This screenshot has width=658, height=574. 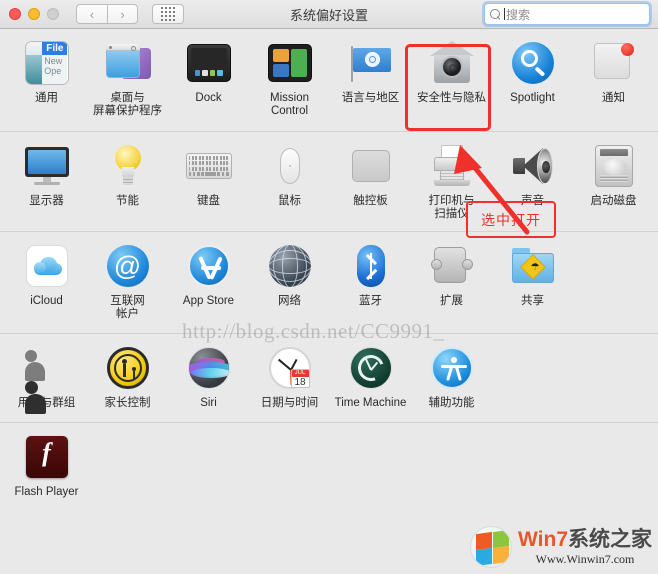 What do you see at coordinates (613, 201) in the screenshot?
I see `pref-label: 启动磁盘` at bounding box center [613, 201].